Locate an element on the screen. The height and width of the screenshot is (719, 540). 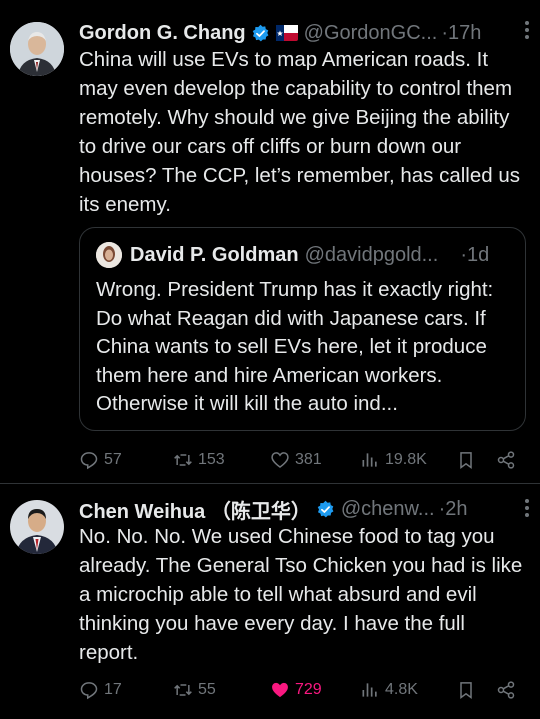
tweet-actions: 57 153 381 19.8K is located at coordinates (301, 460).